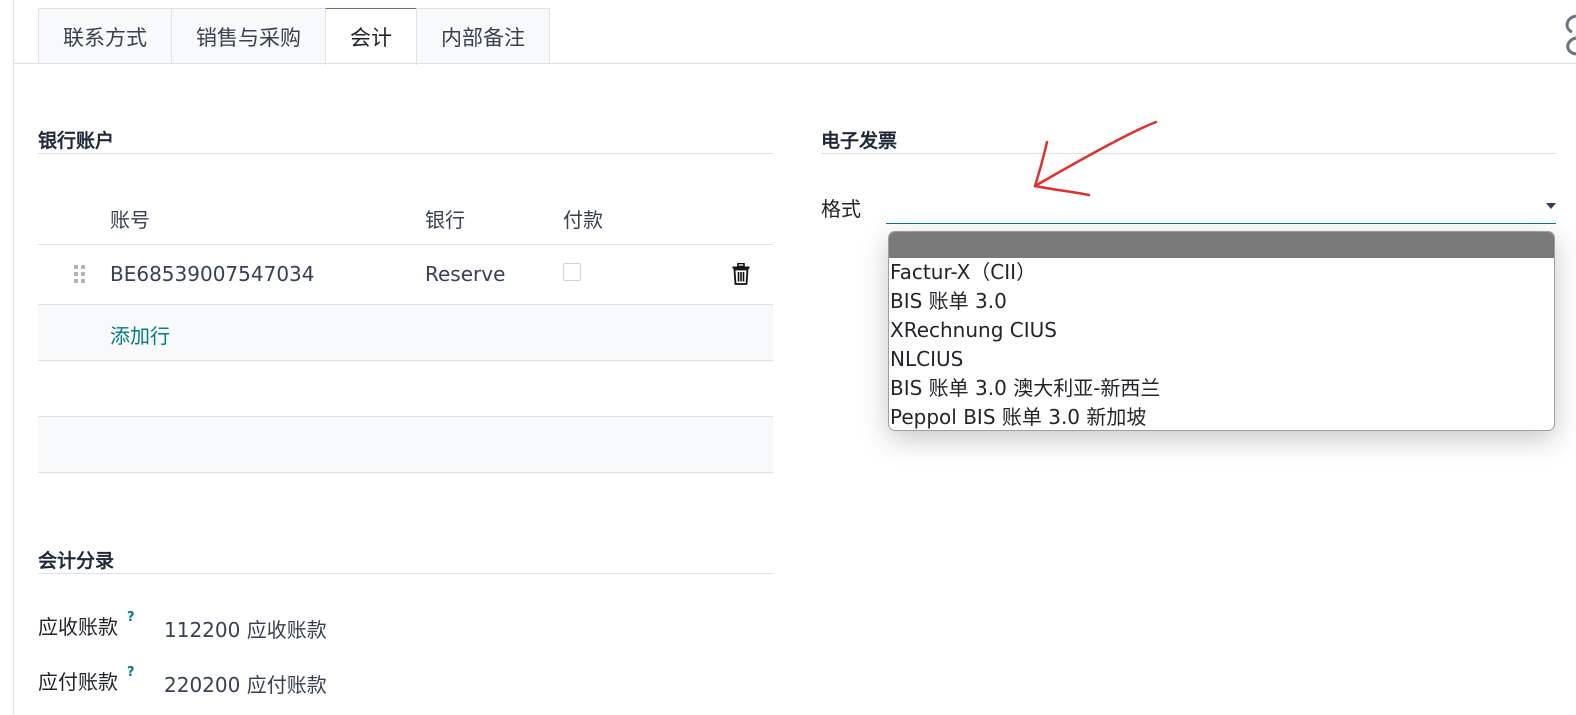 Image resolution: width=1576 pixels, height=715 pixels. What do you see at coordinates (131, 617) in the screenshot?
I see `receivable-help-icon: ?` at bounding box center [131, 617].